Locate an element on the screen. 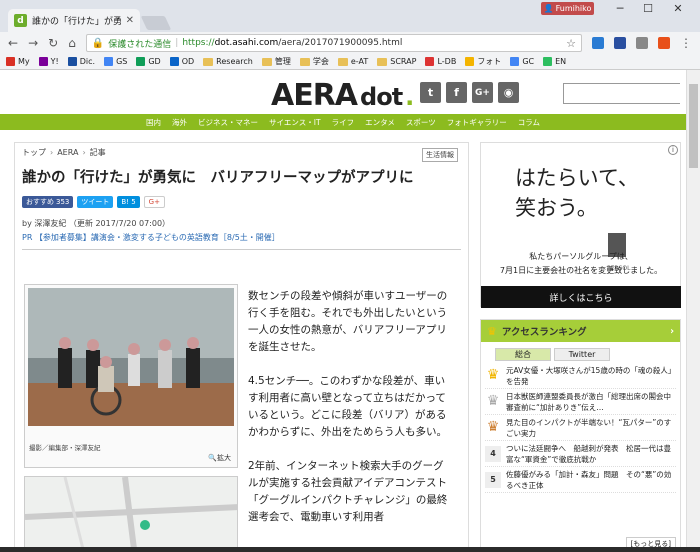 The image size is (700, 552). bookmark-folder: Research is located at coordinates (228, 61).